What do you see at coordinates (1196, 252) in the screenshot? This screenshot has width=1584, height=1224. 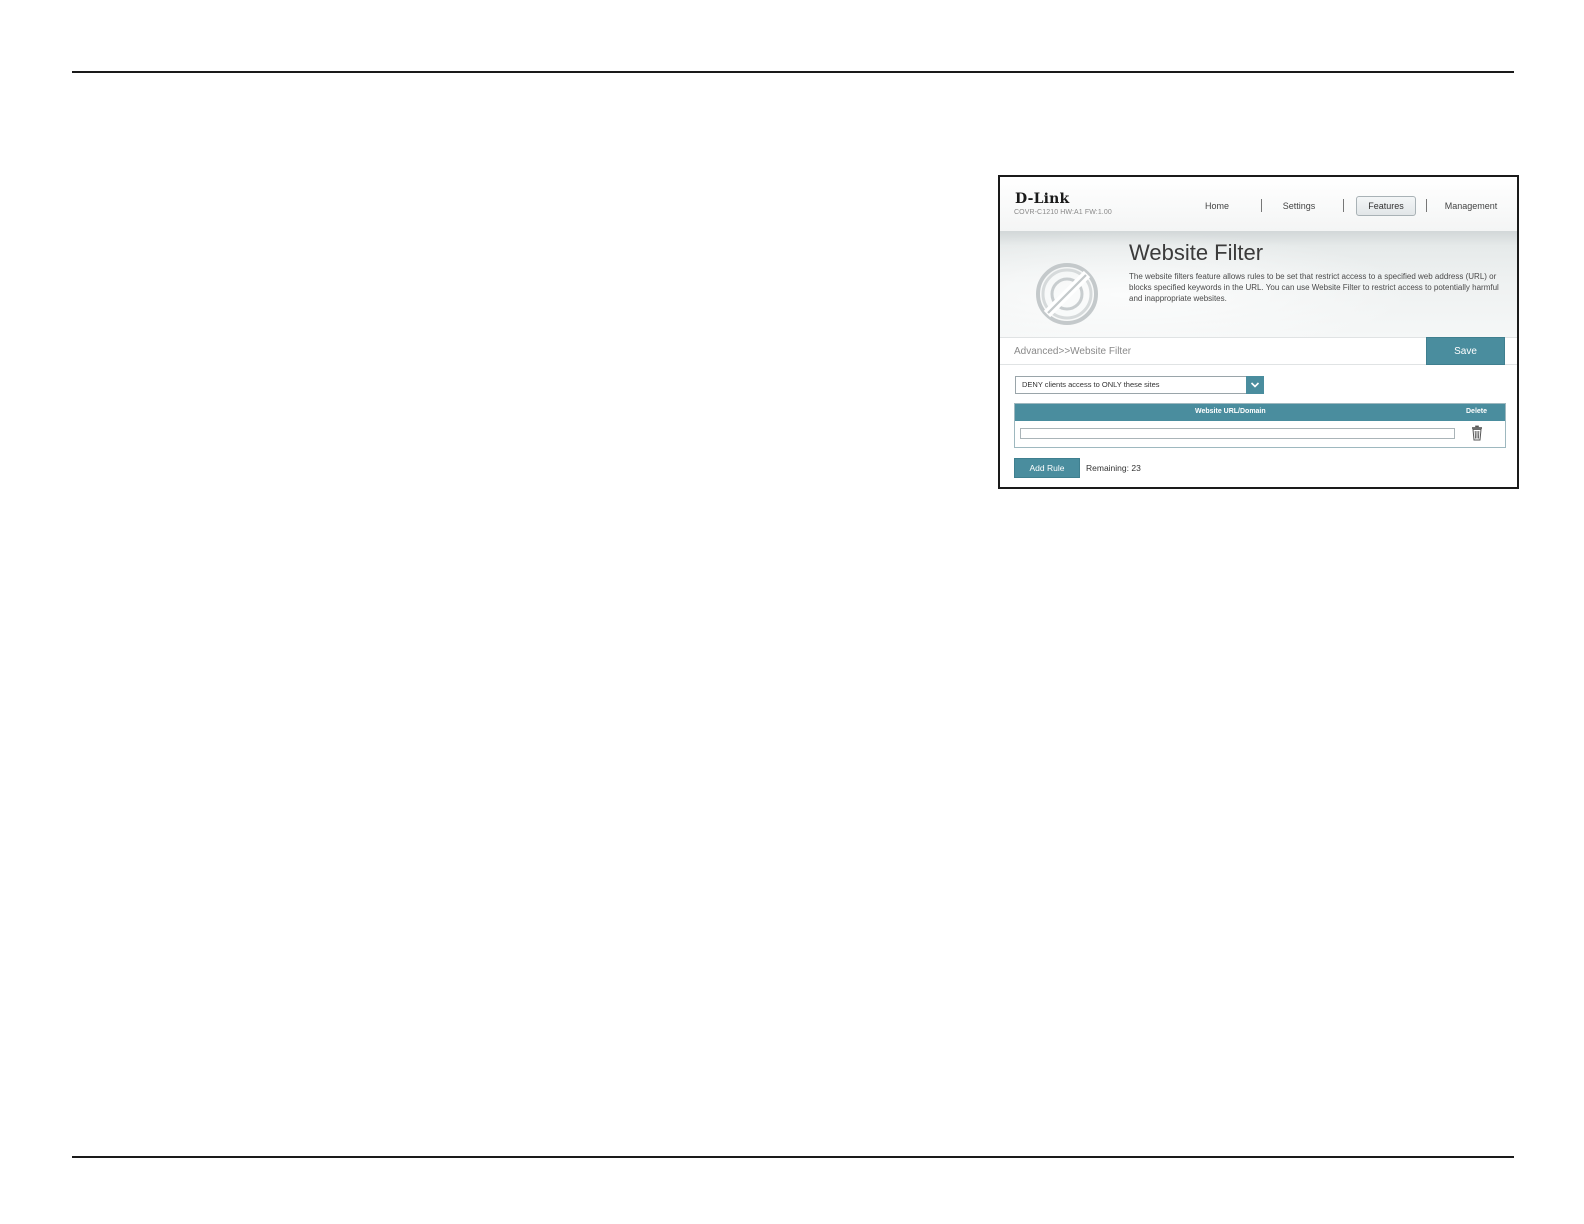 I see `page-title: Website Filter` at bounding box center [1196, 252].